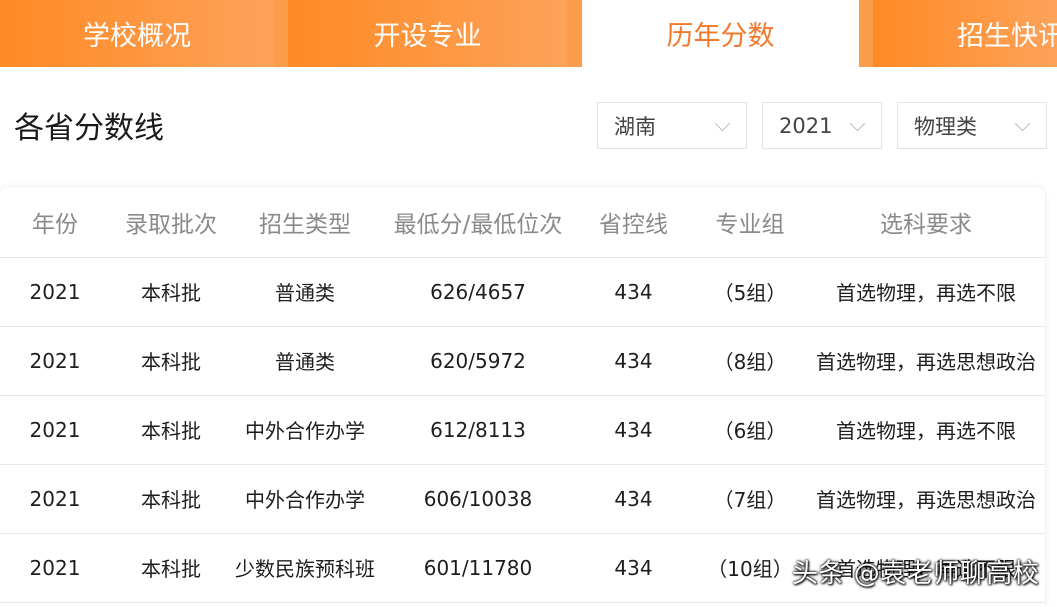  Describe the element at coordinates (916, 574) in the screenshot. I see `watermark: 头条 @袁老师聊高校` at that location.